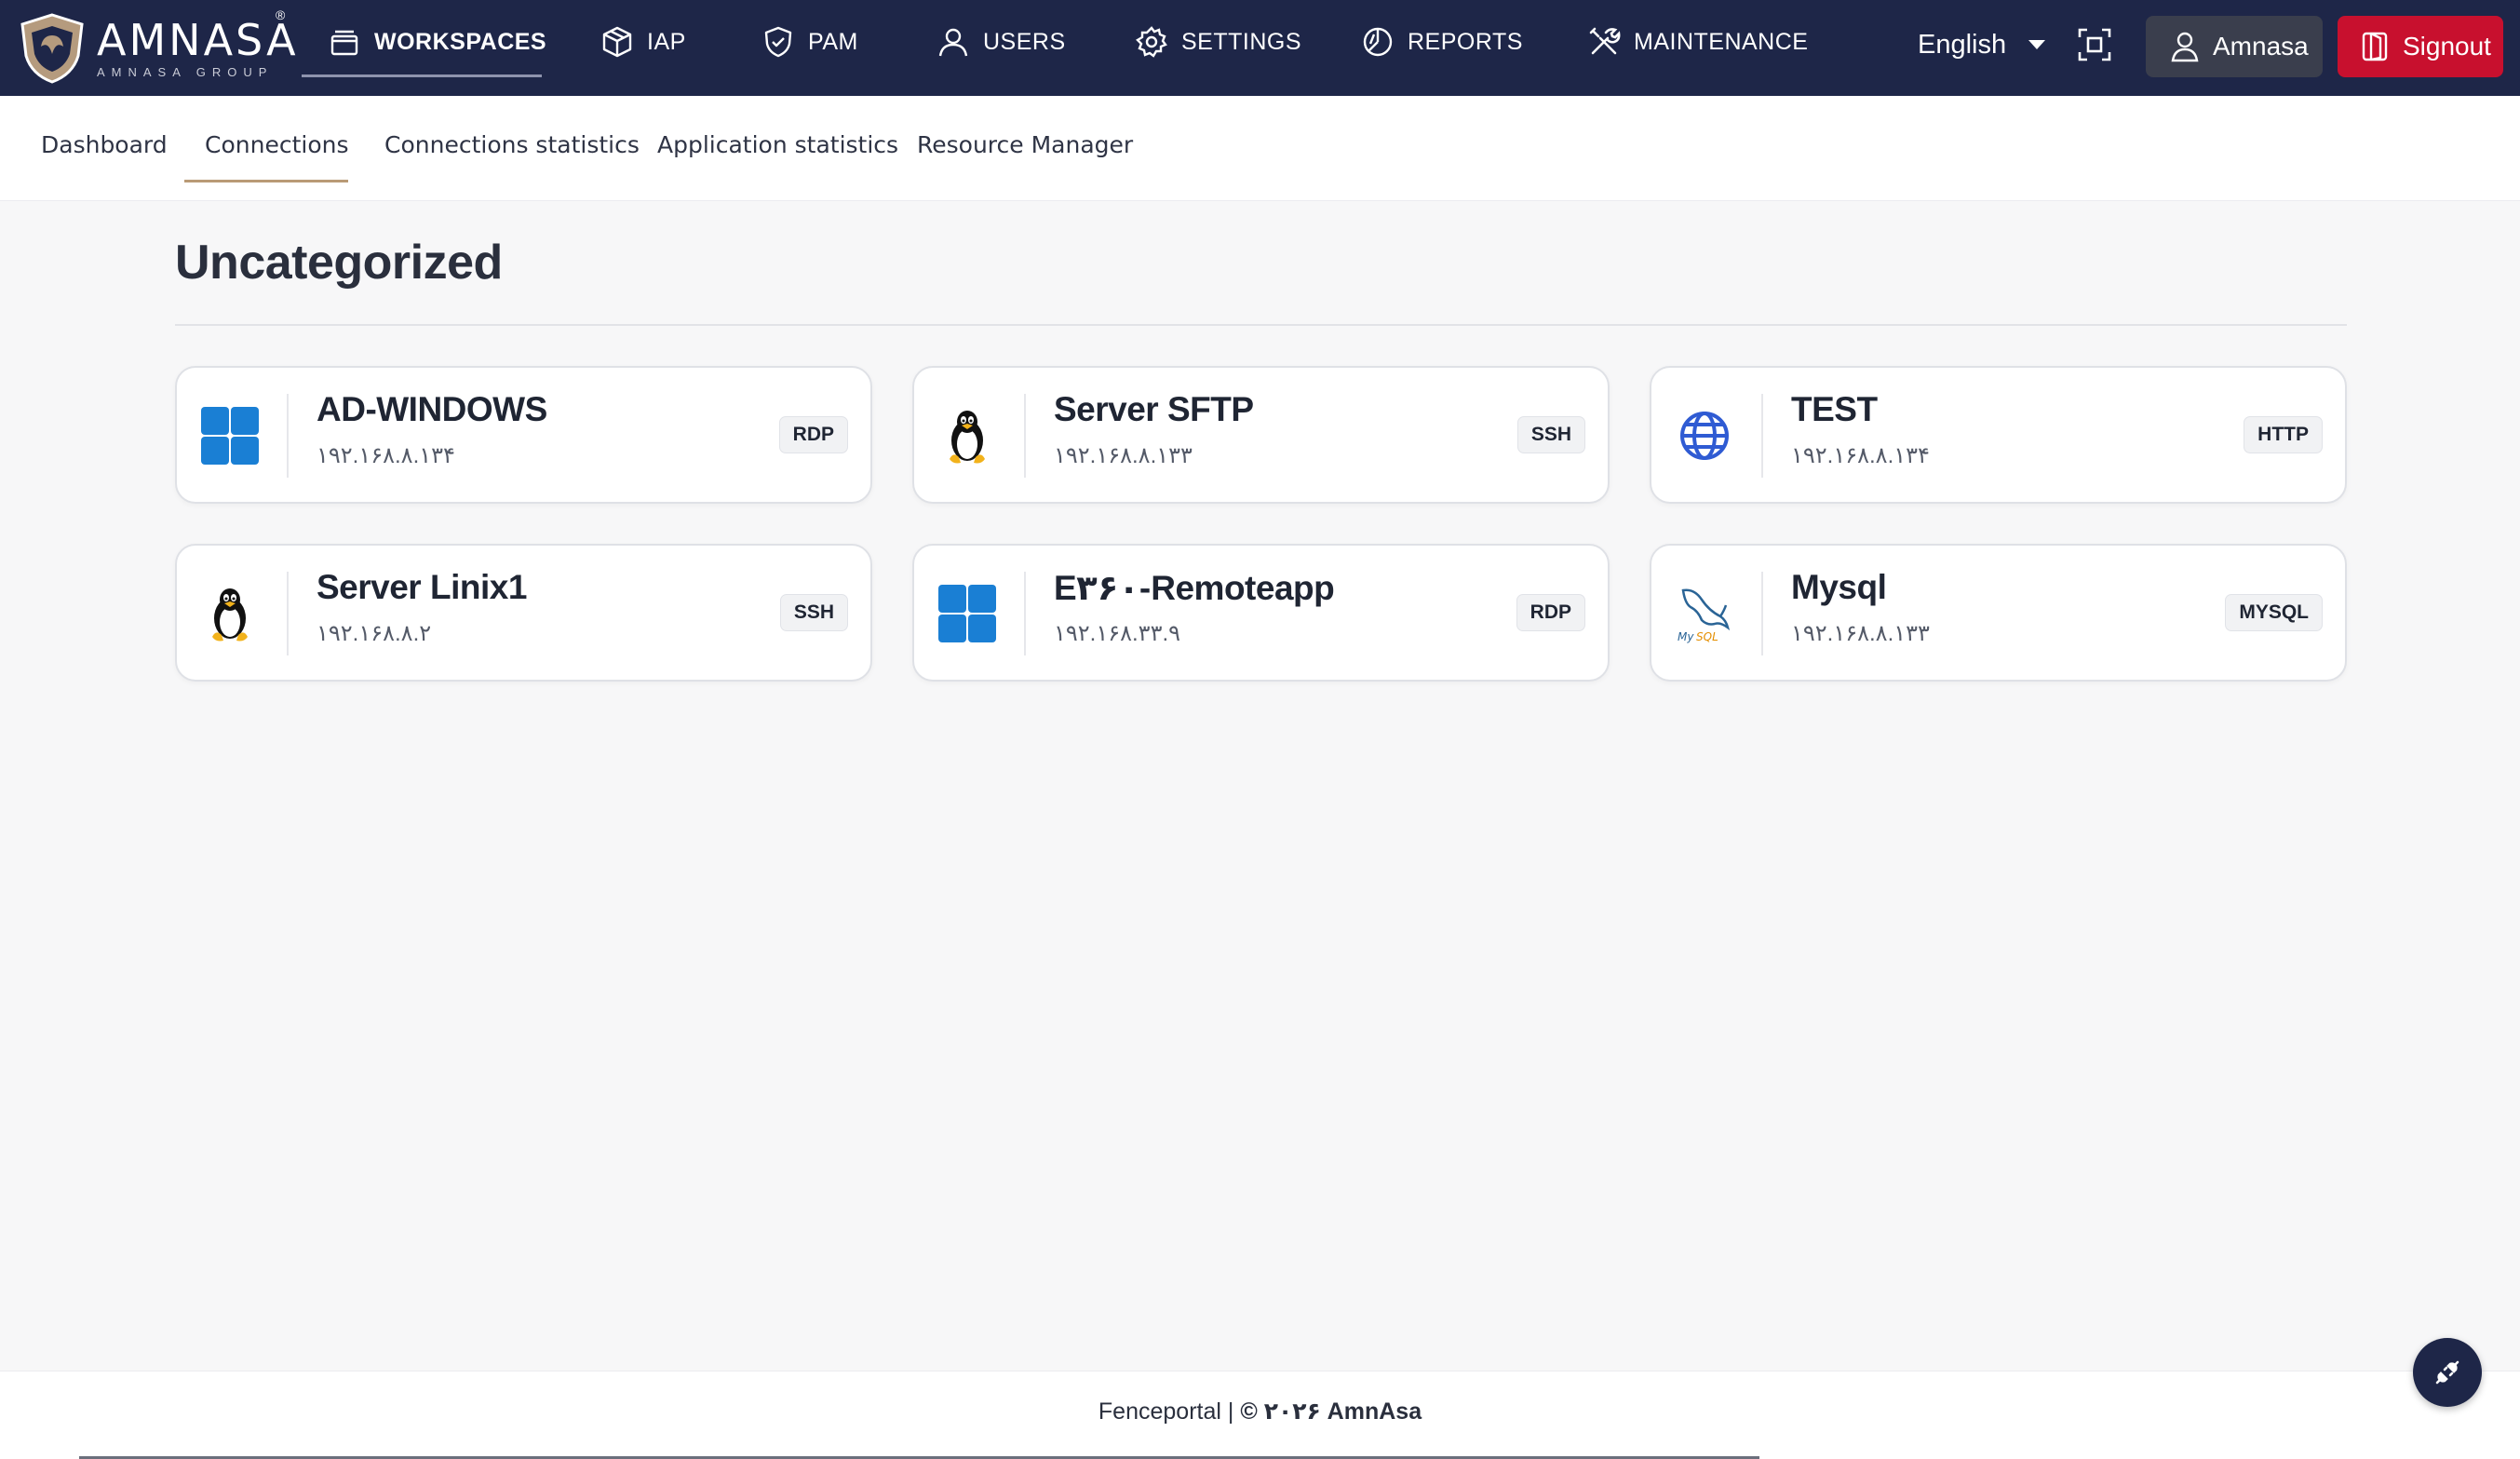 This screenshot has height=1459, width=2520. Describe the element at coordinates (1117, 633) in the screenshot. I see `connection-ip: ۱۹۲.۱۶۸.۳۳.۹` at that location.